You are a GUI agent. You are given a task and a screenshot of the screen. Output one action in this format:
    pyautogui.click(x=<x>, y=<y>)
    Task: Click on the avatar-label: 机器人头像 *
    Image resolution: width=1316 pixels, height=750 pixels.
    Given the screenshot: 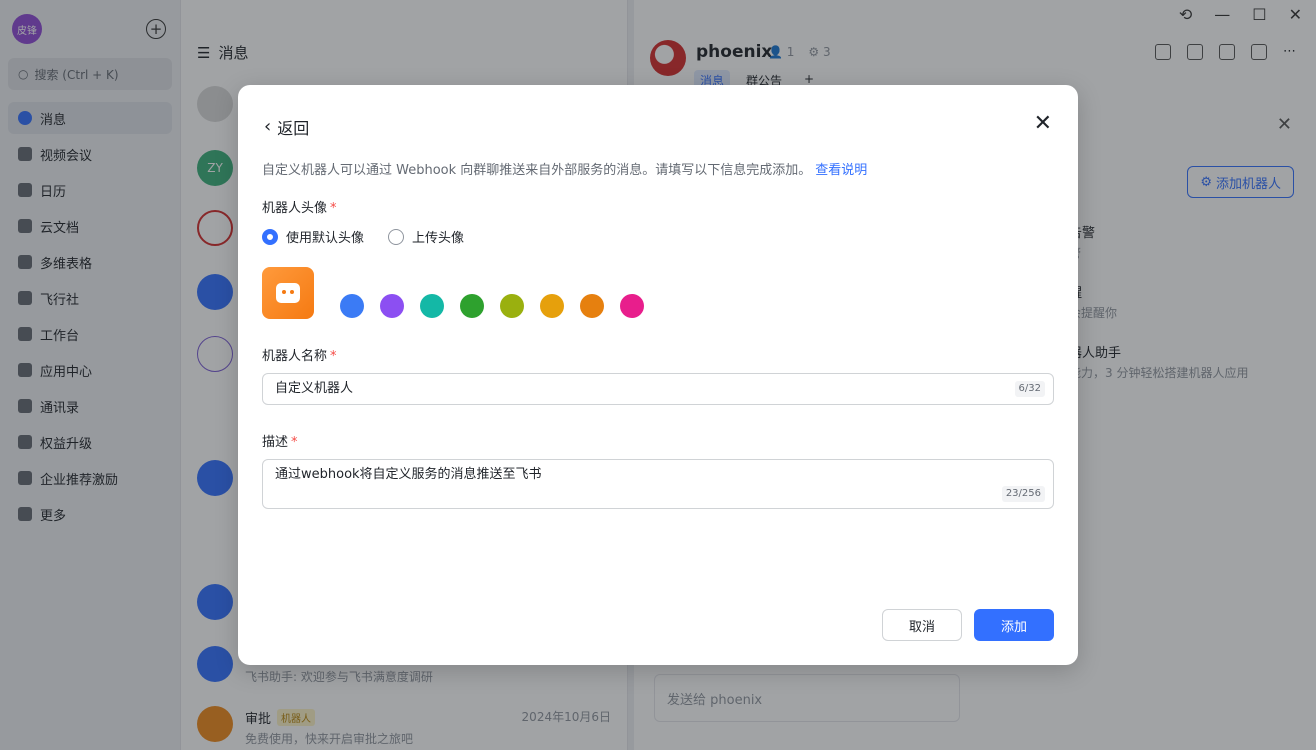 What is the action you would take?
    pyautogui.click(x=299, y=206)
    